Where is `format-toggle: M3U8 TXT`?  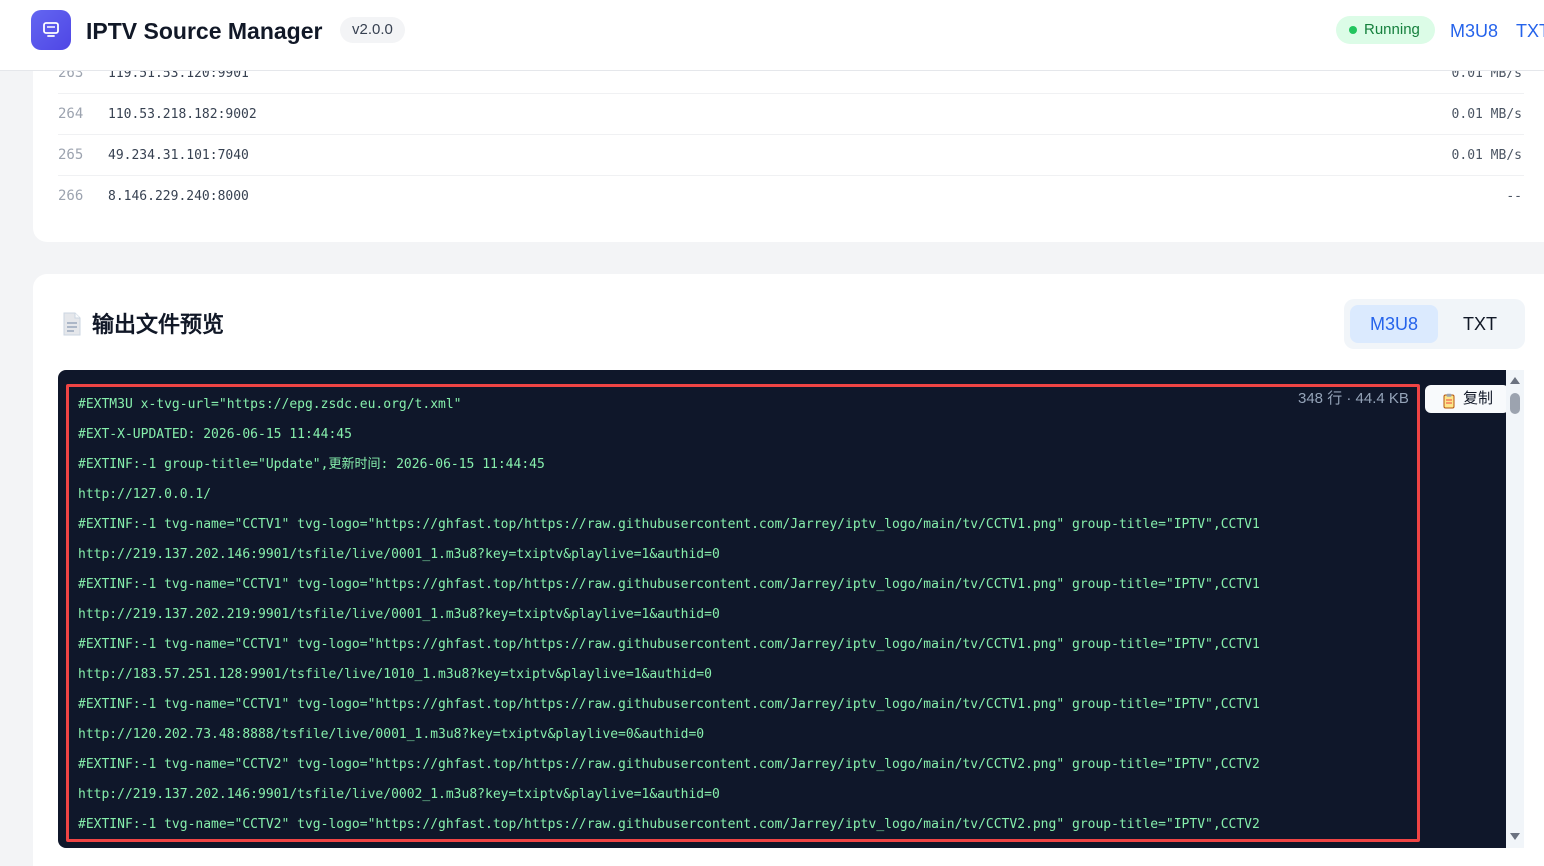 format-toggle: M3U8 TXT is located at coordinates (1434, 324).